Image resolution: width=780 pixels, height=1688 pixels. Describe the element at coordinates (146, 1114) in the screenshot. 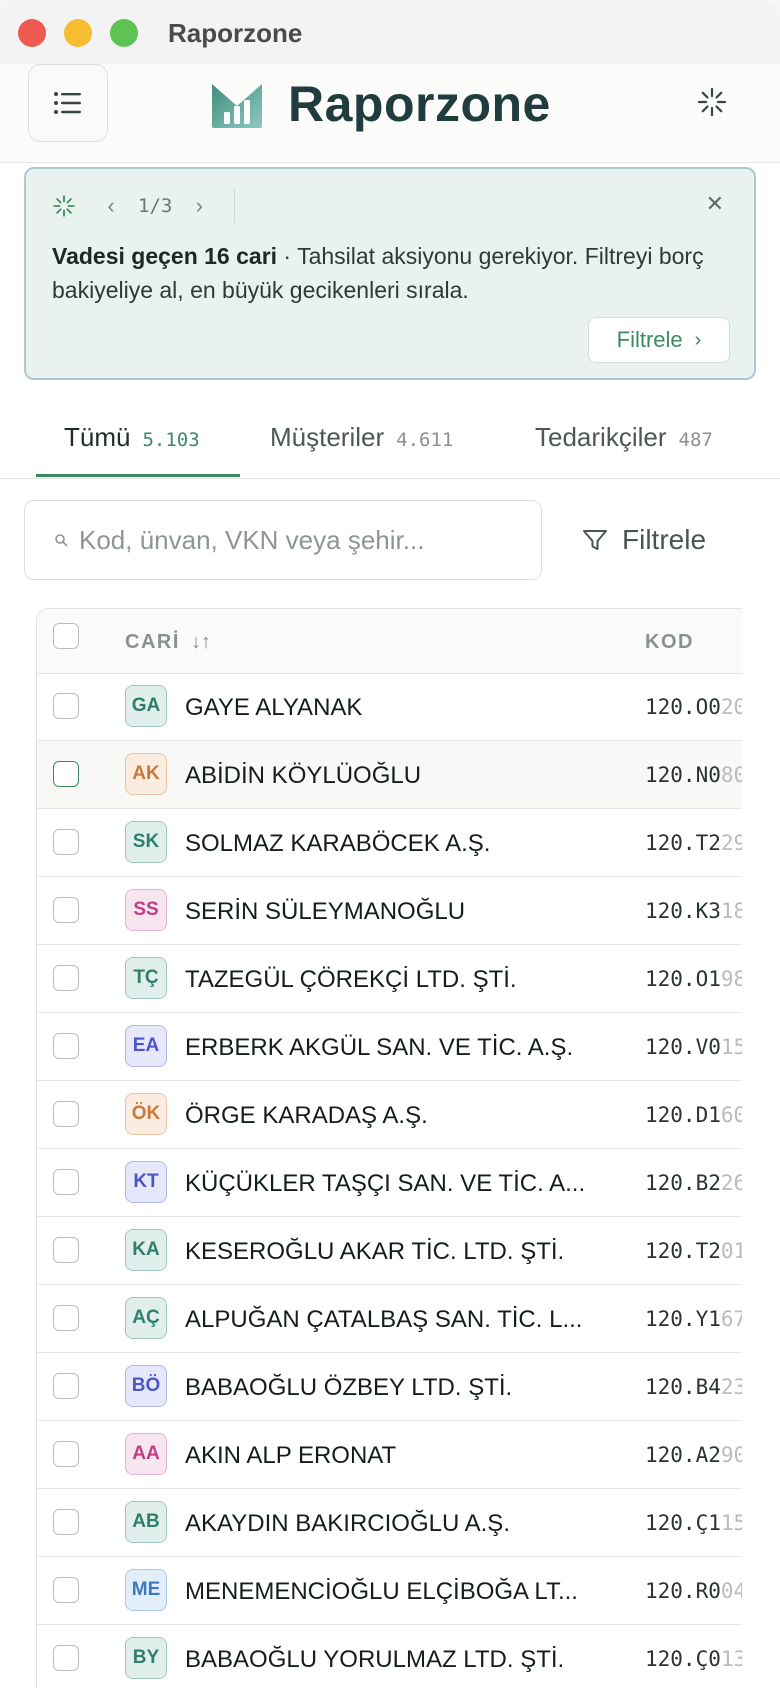

I see `avatar: ÖK` at that location.